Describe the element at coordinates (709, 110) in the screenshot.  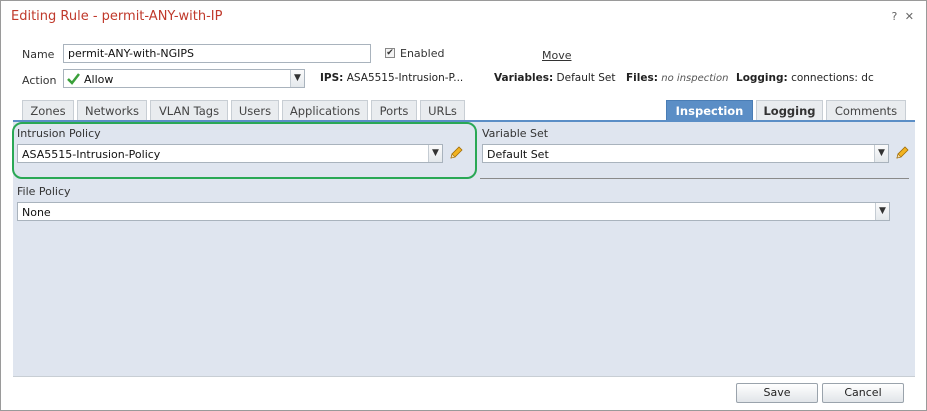
I see `tab-inspection: Inspection` at that location.